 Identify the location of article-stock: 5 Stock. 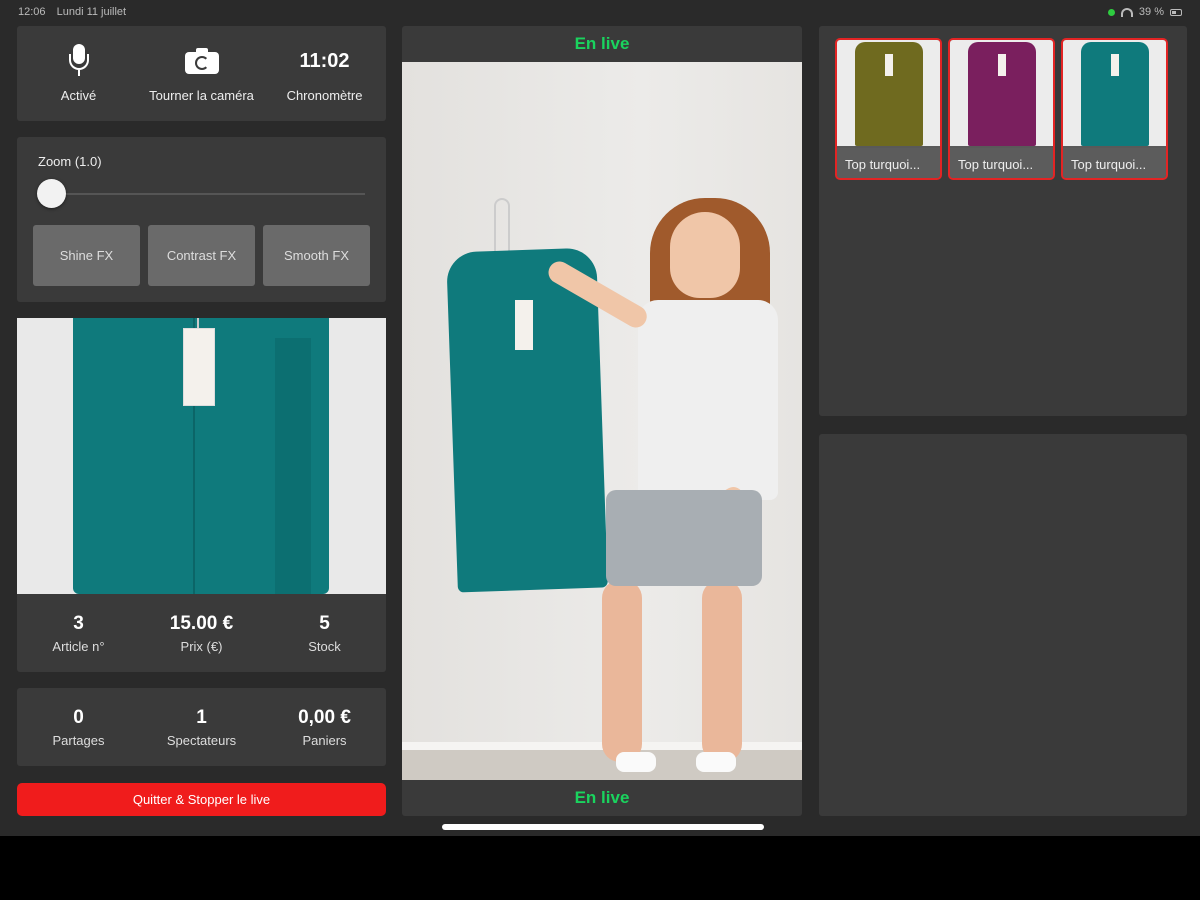
(324, 633).